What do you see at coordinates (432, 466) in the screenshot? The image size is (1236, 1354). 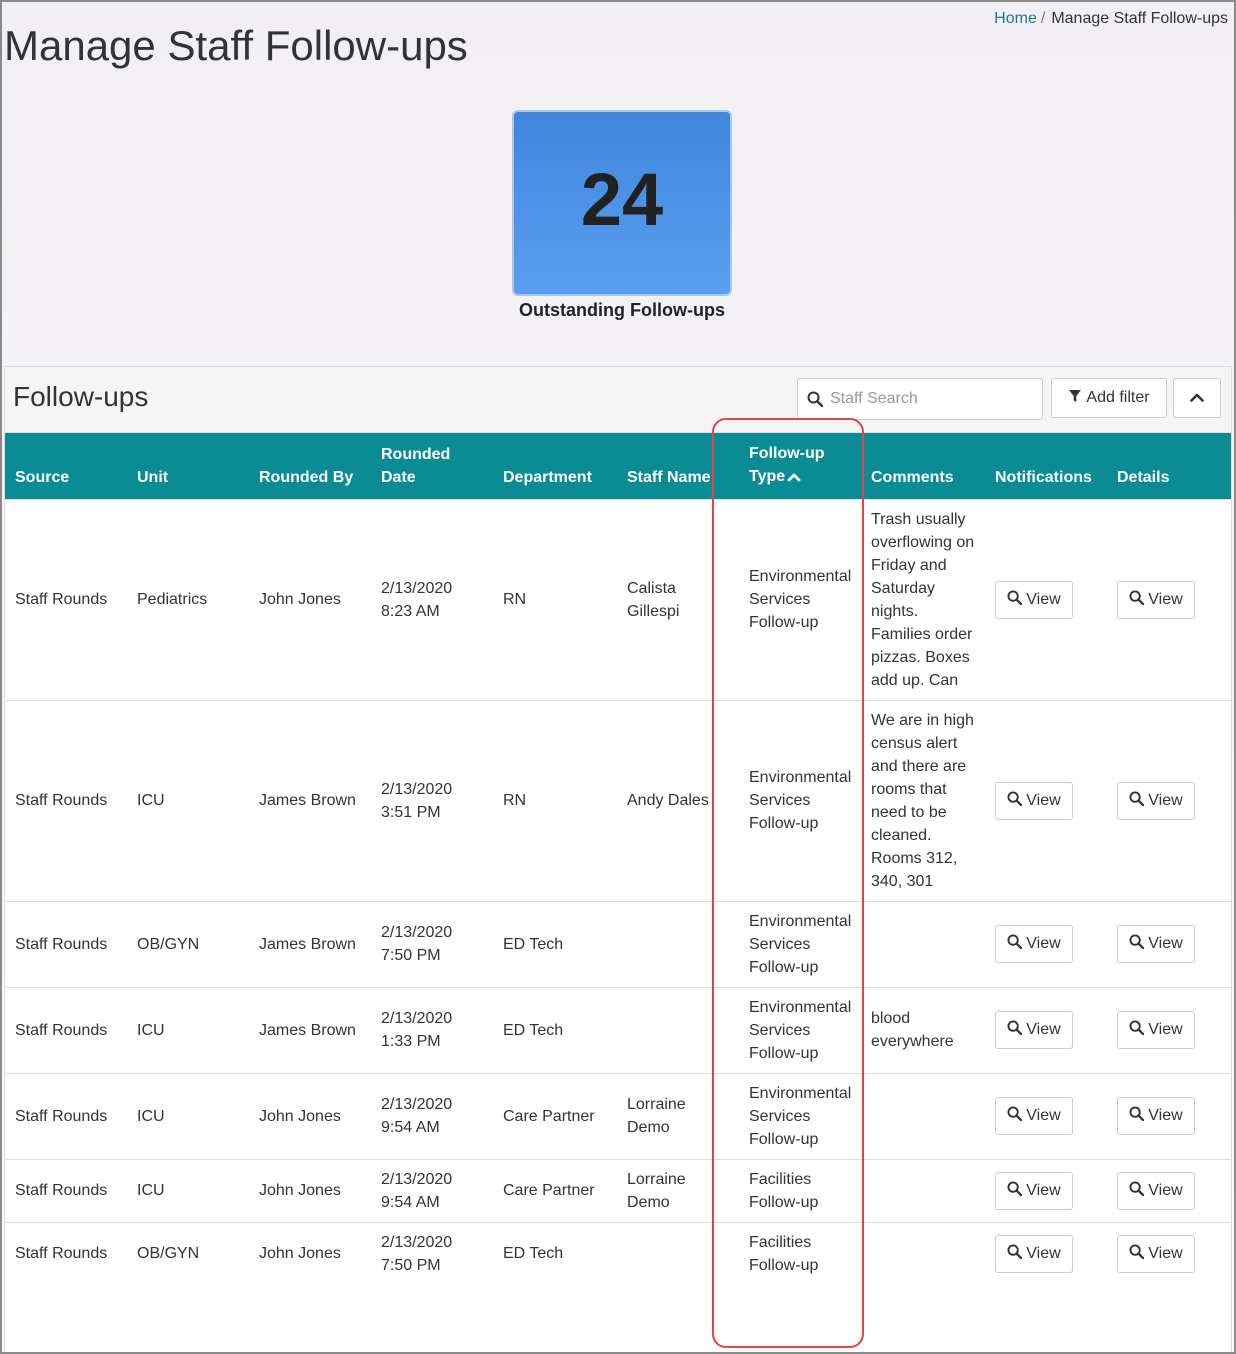 I see `column-header-rounded-date: Rounded Date` at bounding box center [432, 466].